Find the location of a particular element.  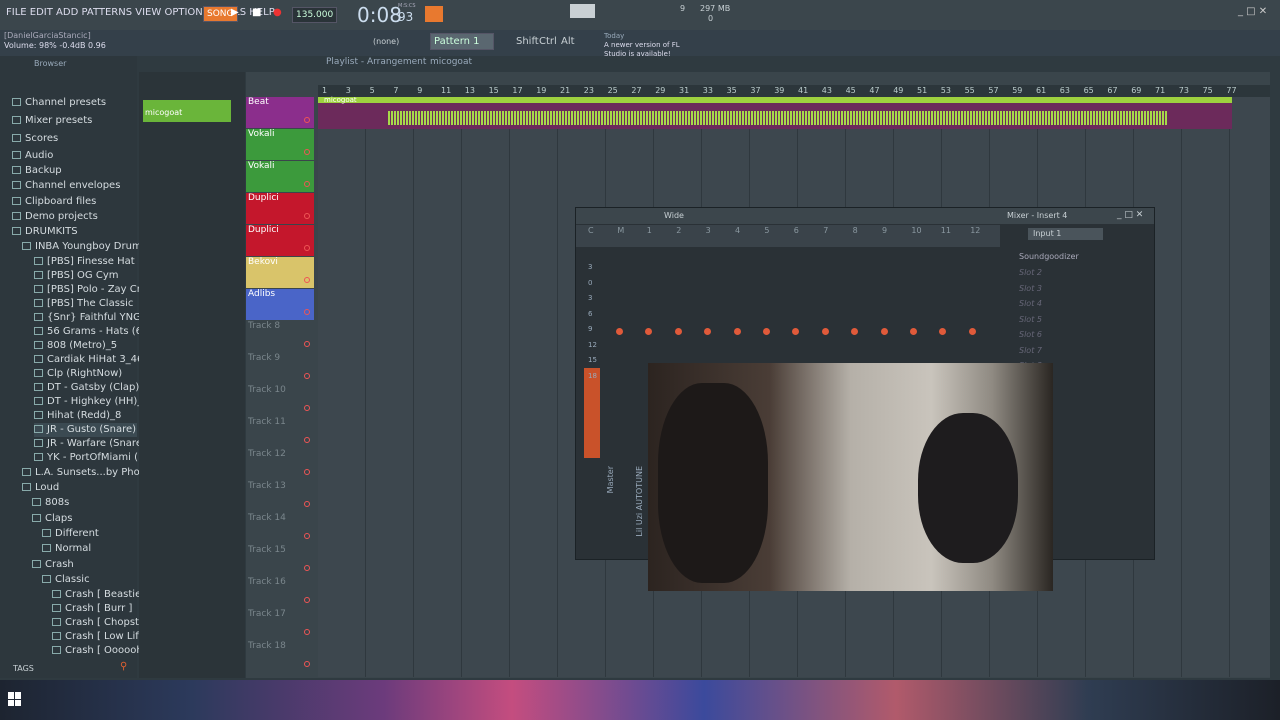

track-header: Track 10 is located at coordinates (280, 400).